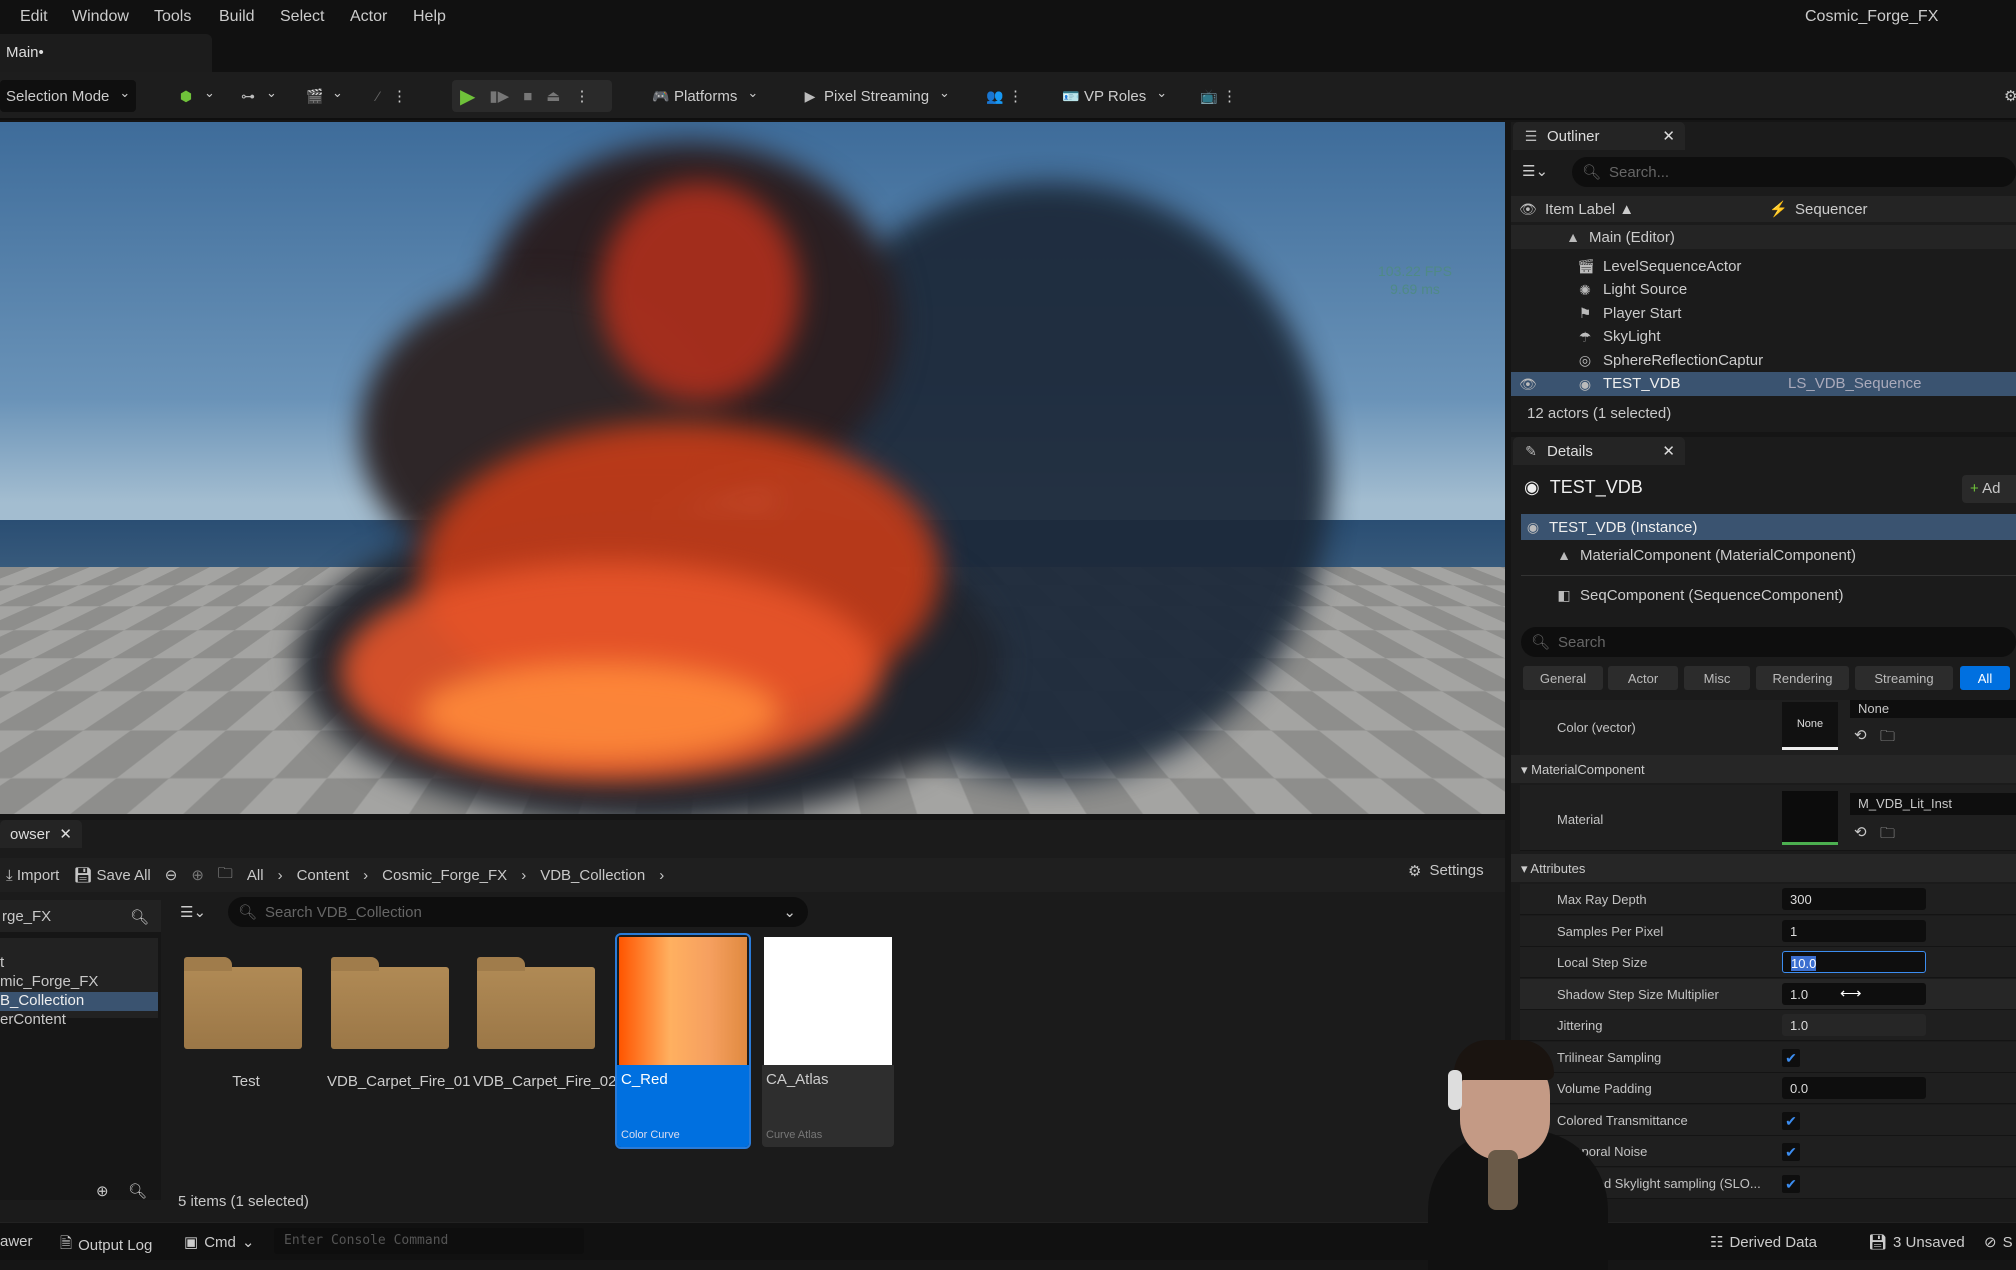 The height and width of the screenshot is (1270, 2016). What do you see at coordinates (1763, 337) in the screenshot?
I see `outliner-row: ☂ SkyLight` at bounding box center [1763, 337].